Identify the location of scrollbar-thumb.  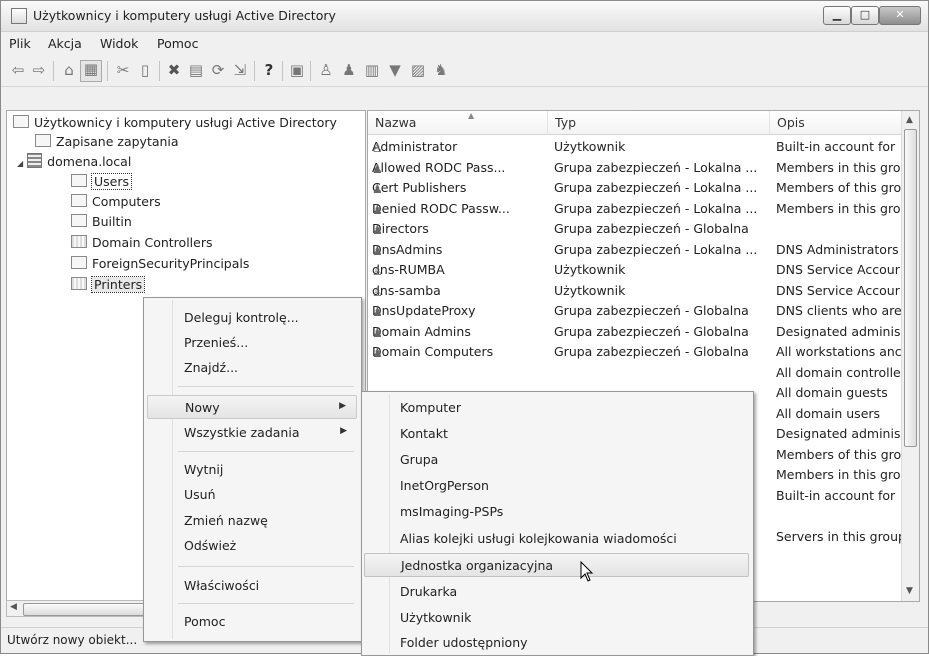
(910, 288).